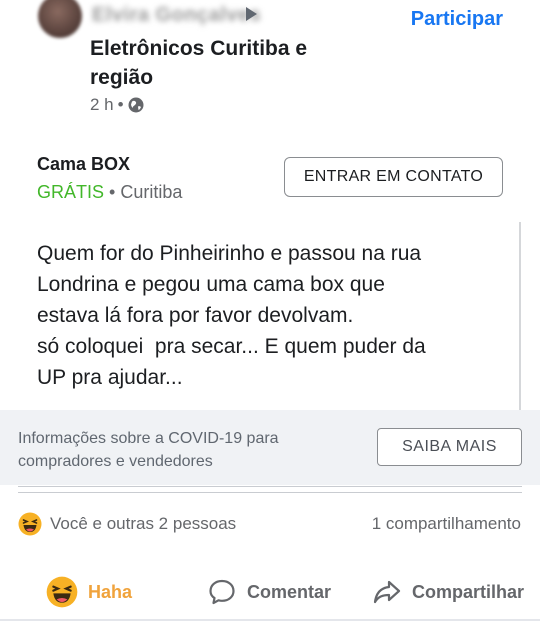 The width and height of the screenshot is (540, 625). What do you see at coordinates (60, 19) in the screenshot?
I see `avatar` at bounding box center [60, 19].